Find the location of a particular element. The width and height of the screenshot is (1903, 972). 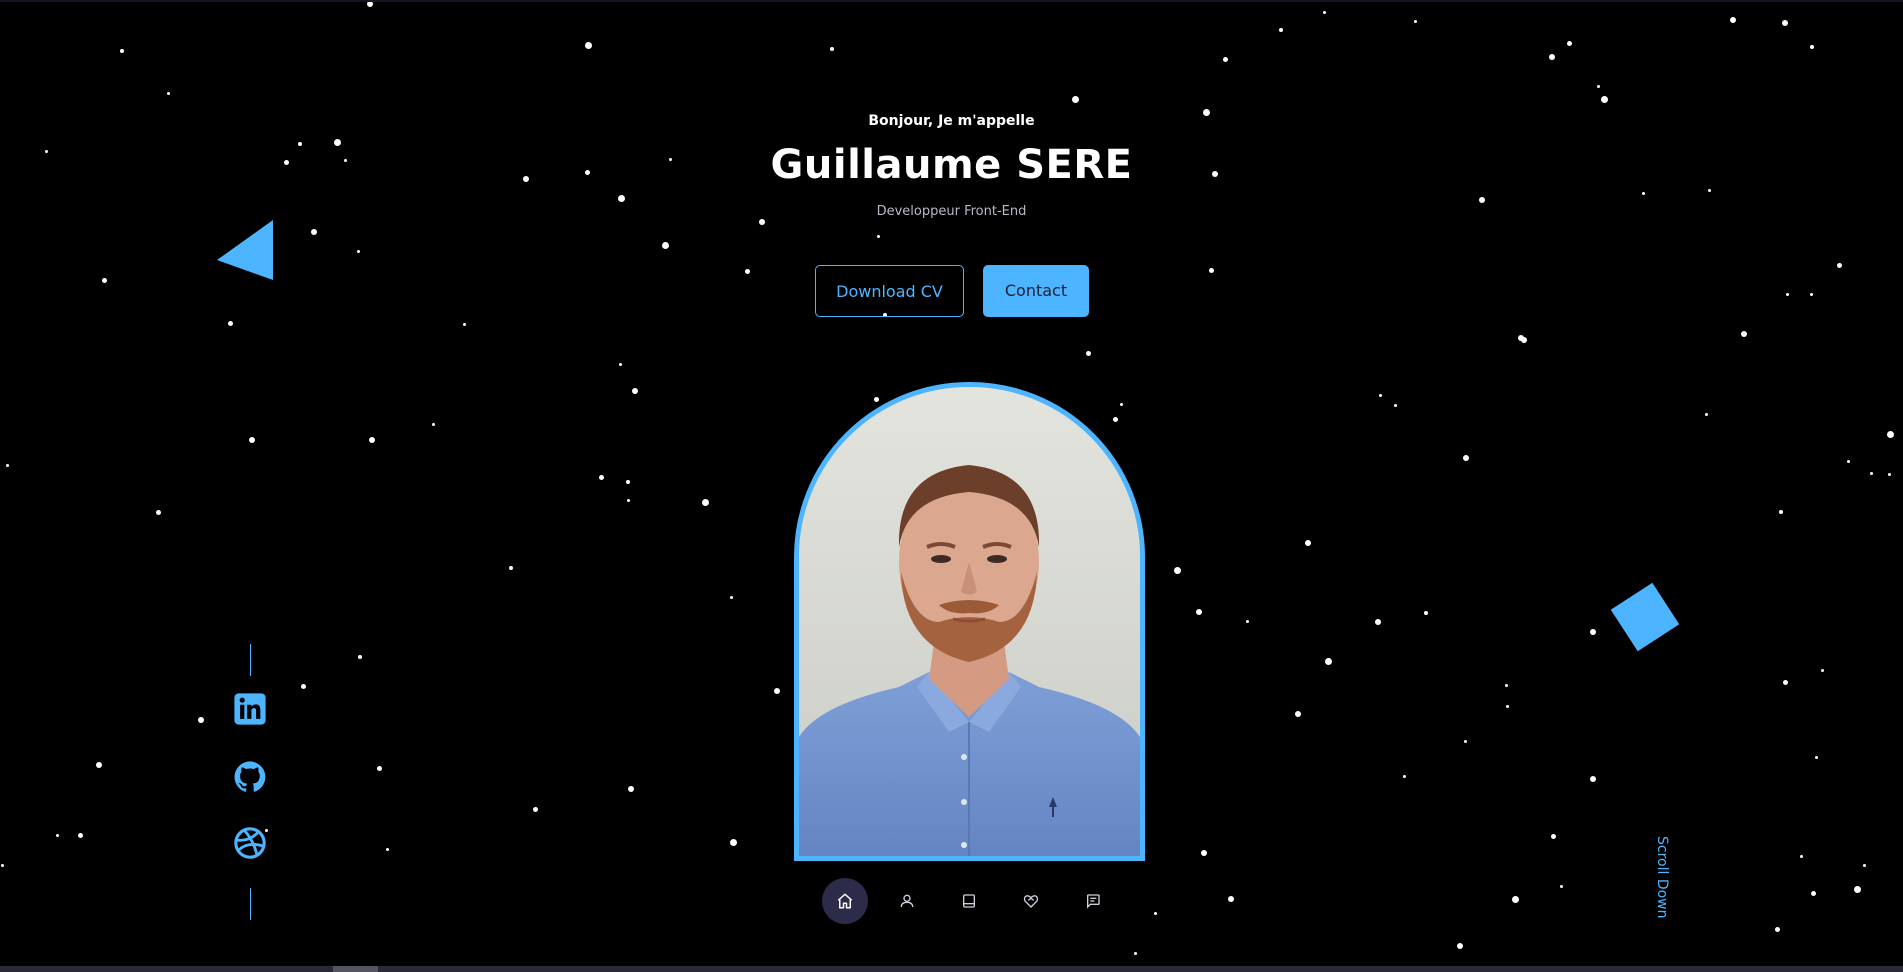

profile-photo is located at coordinates (969, 621).